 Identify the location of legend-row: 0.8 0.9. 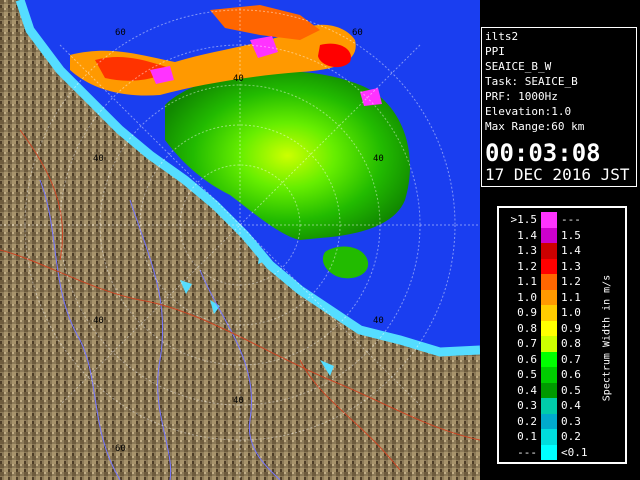
(554, 328).